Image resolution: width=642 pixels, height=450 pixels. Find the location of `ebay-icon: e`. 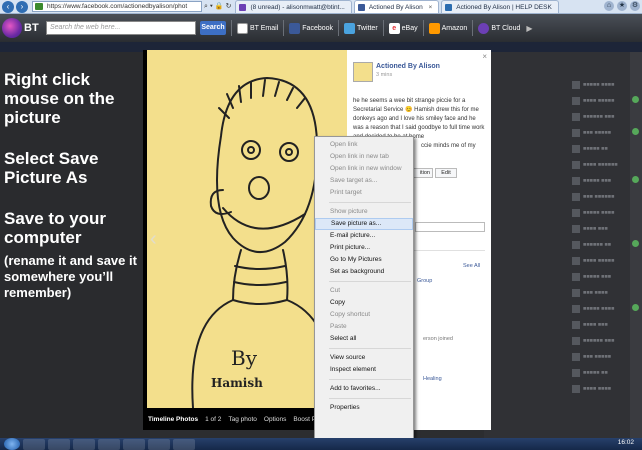

ebay-icon: e is located at coordinates (394, 28).